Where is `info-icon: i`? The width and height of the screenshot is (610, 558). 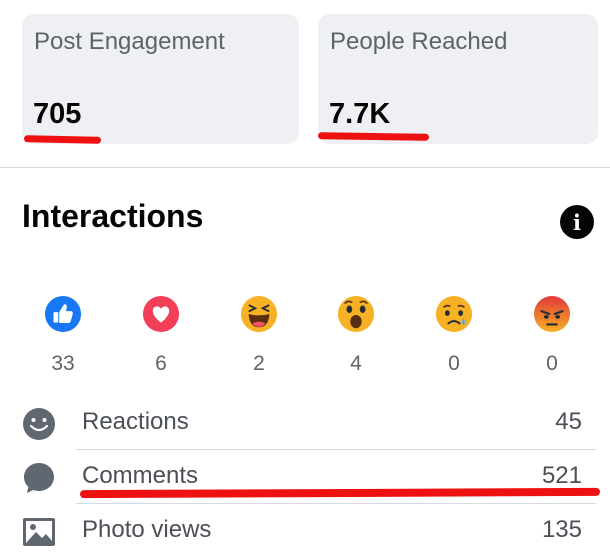 info-icon: i is located at coordinates (577, 222).